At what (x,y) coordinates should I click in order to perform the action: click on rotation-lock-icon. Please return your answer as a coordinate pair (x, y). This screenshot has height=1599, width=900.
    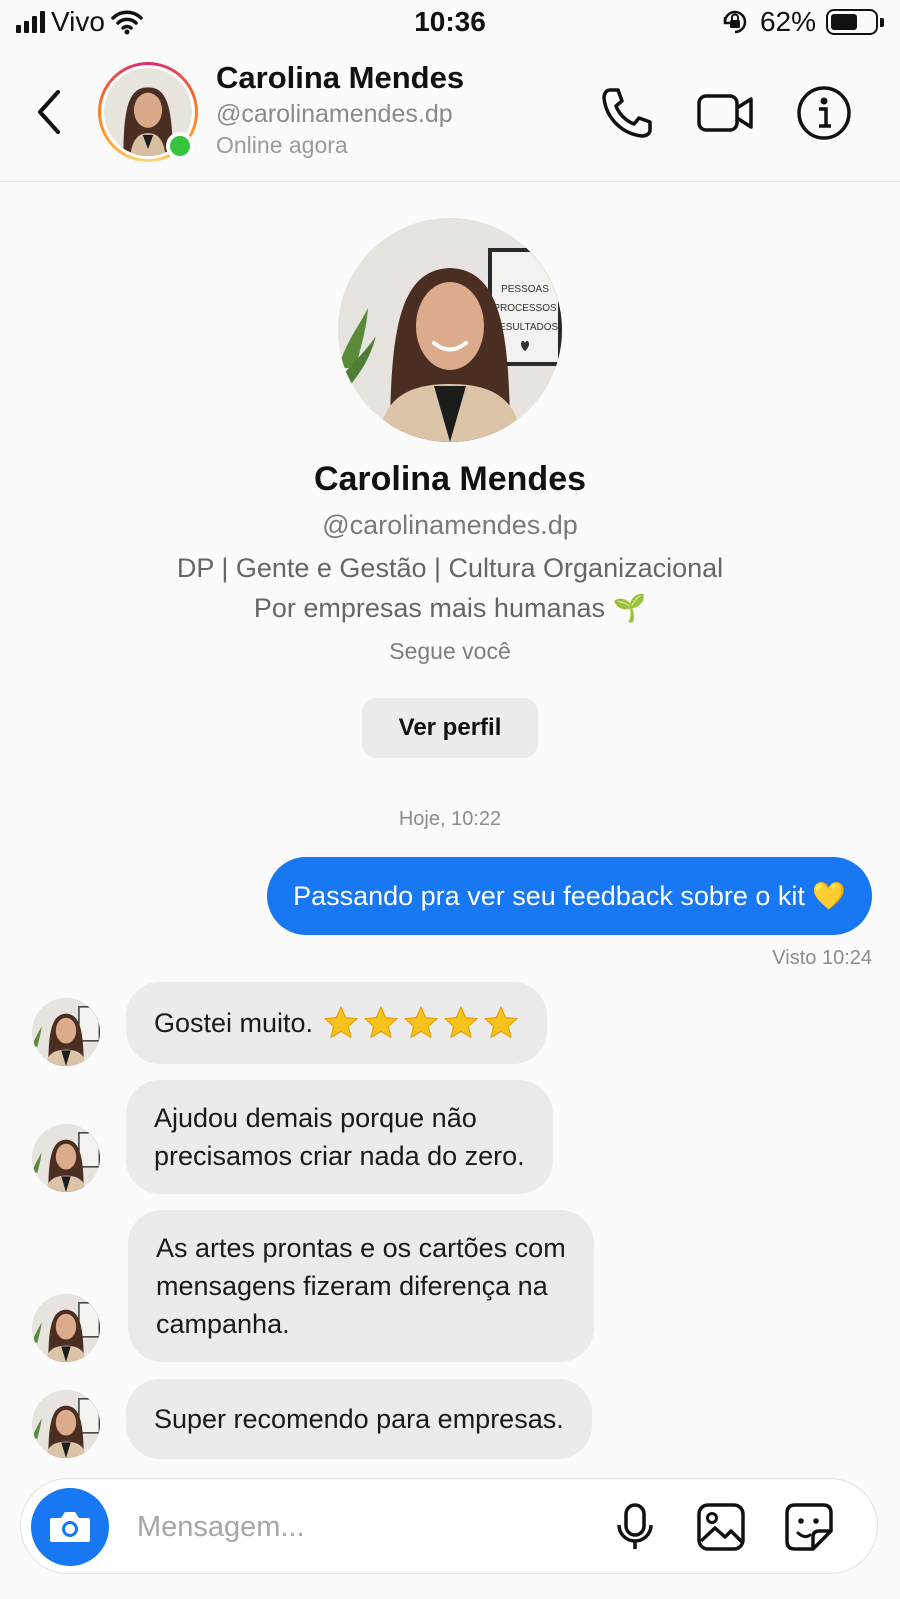
    Looking at the image, I should click on (735, 22).